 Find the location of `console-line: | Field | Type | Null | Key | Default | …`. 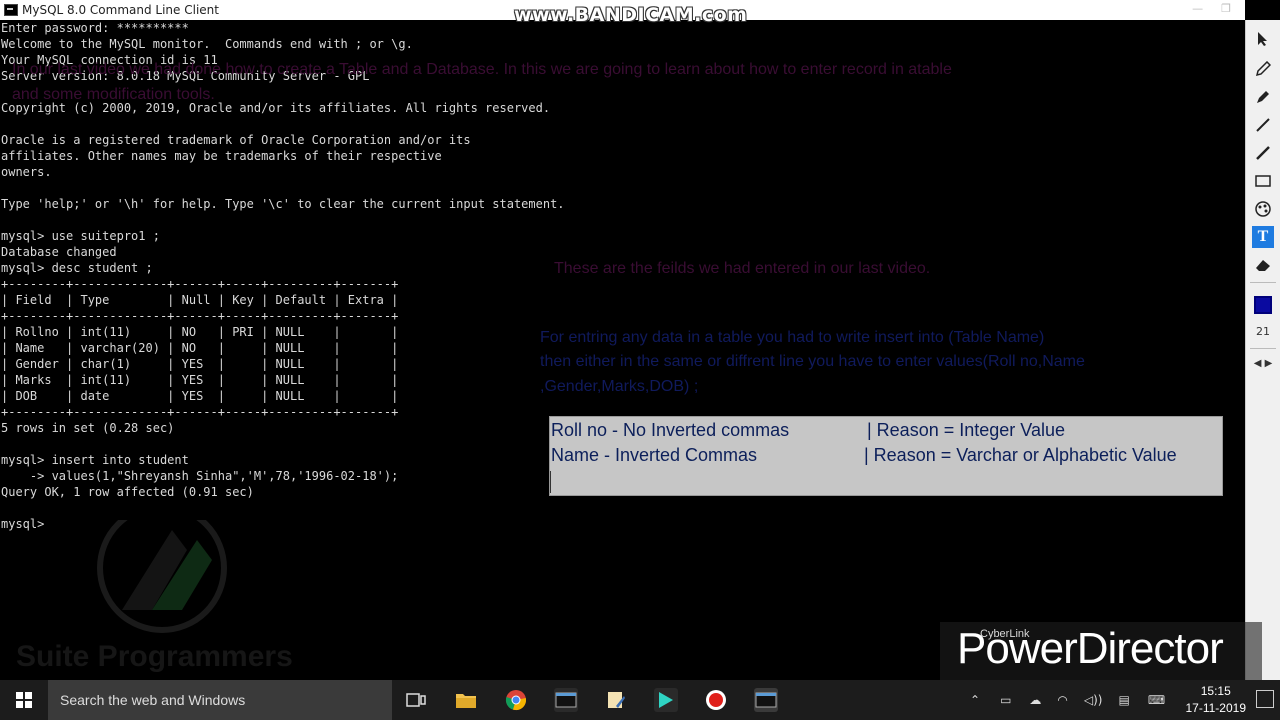

console-line: | Field | Type | Null | Key | Default | … is located at coordinates (200, 300).